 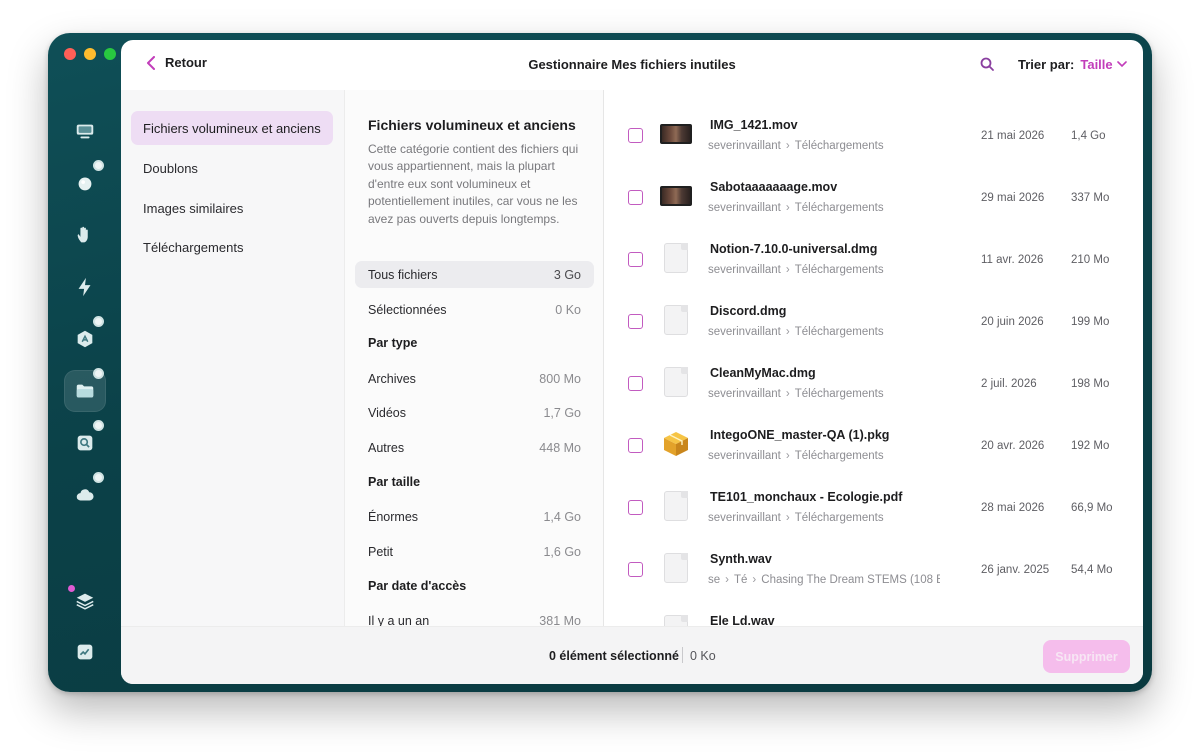 What do you see at coordinates (417, 586) in the screenshot?
I see `filter-heading-access: Par date d'accès` at bounding box center [417, 586].